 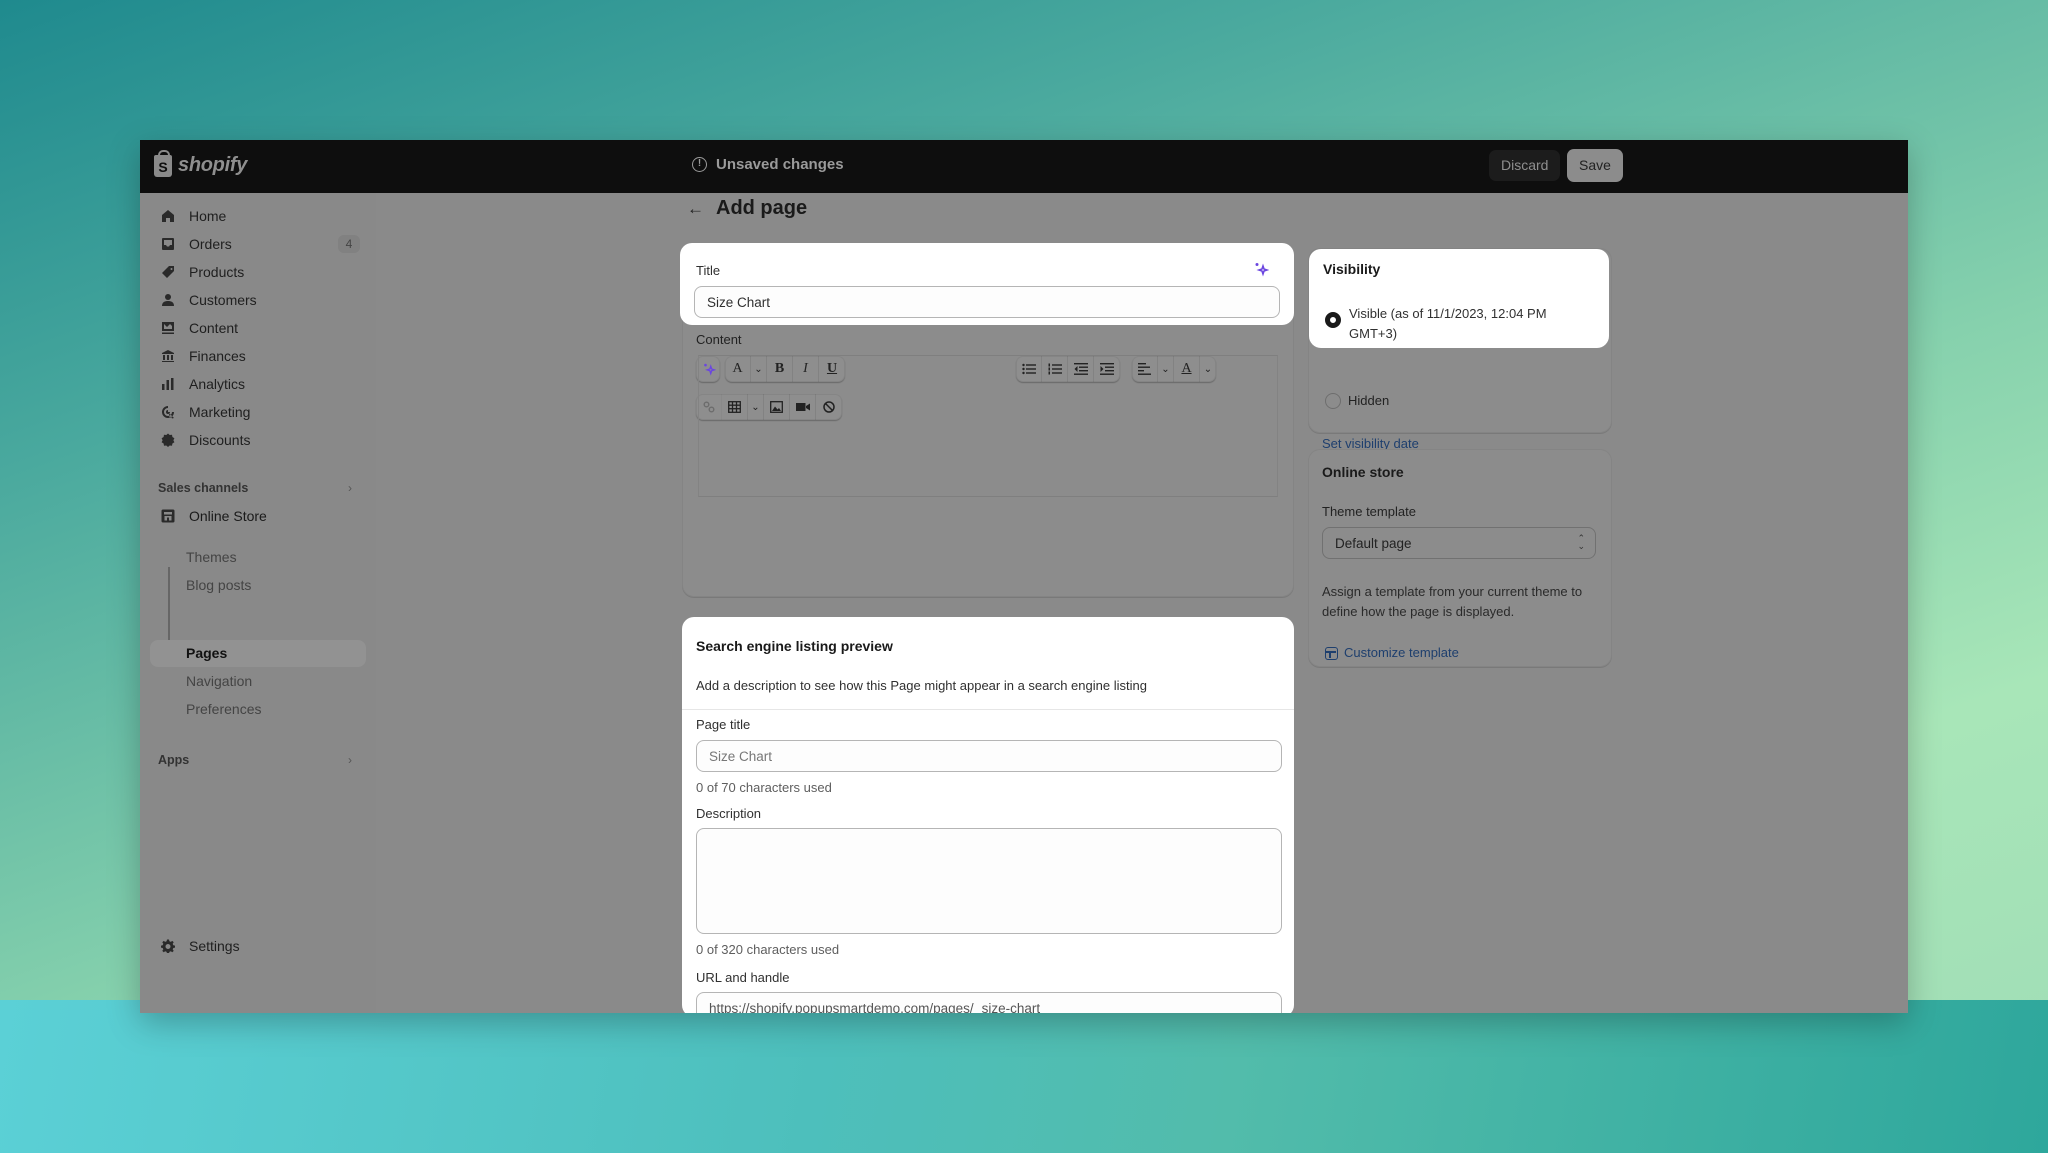 What do you see at coordinates (989, 756) in the screenshot?
I see `page-title-input: Size Chart` at bounding box center [989, 756].